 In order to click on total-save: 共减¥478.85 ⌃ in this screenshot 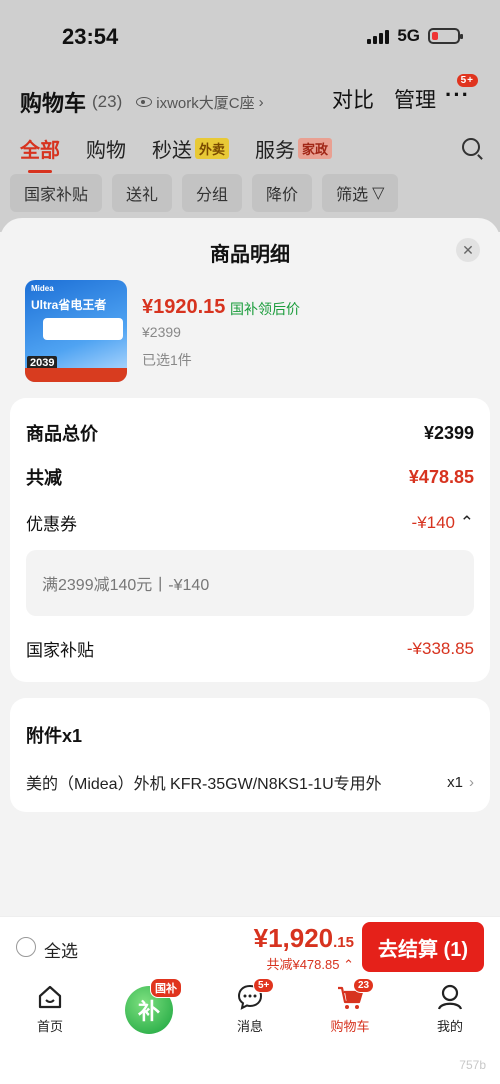, I will do `click(304, 963)`.